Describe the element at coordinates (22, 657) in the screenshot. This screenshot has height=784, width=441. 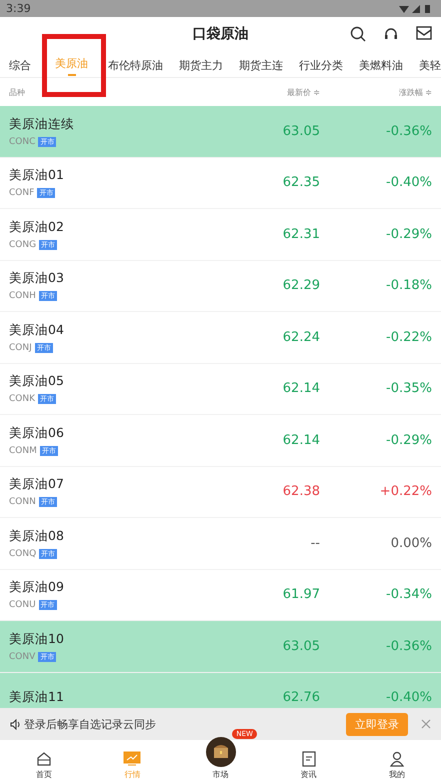
I see `contract-code: CONV` at that location.